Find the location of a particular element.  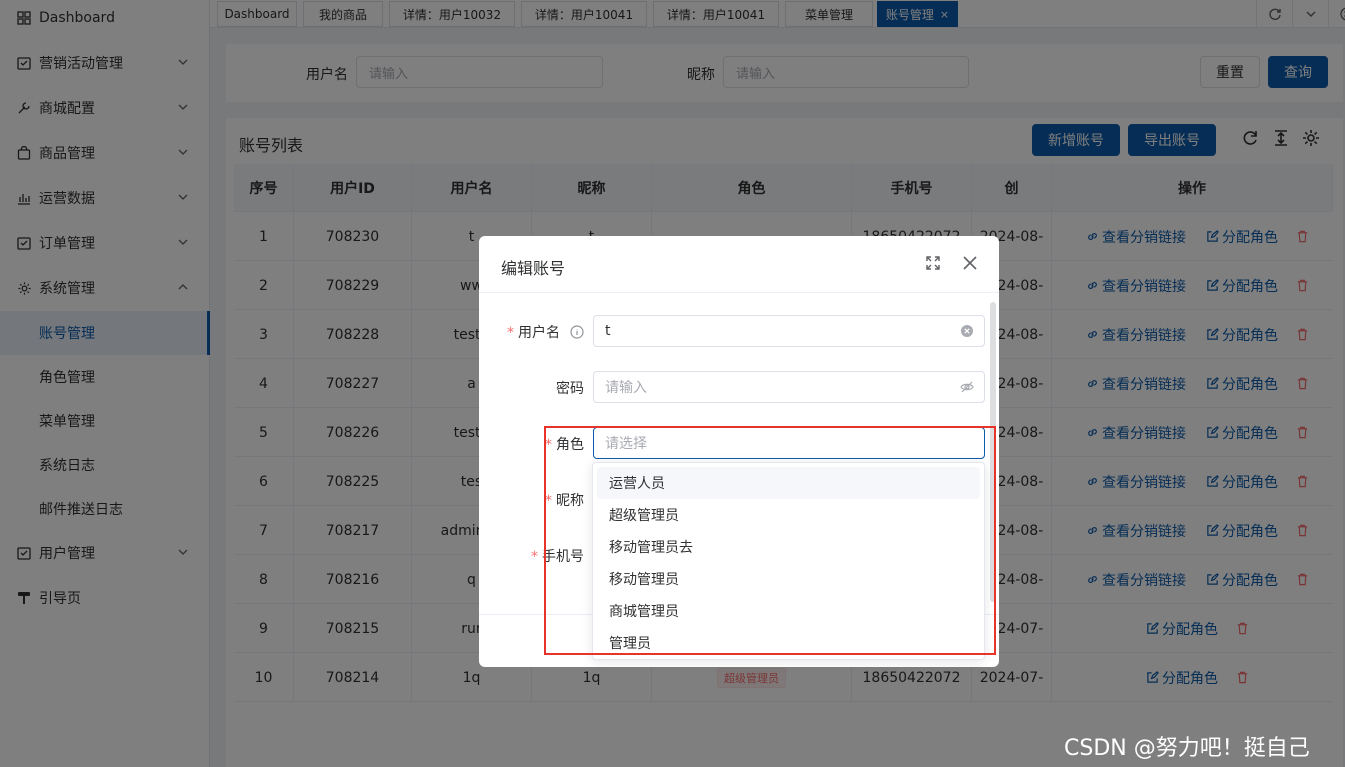

username-field: t is located at coordinates (789, 331).